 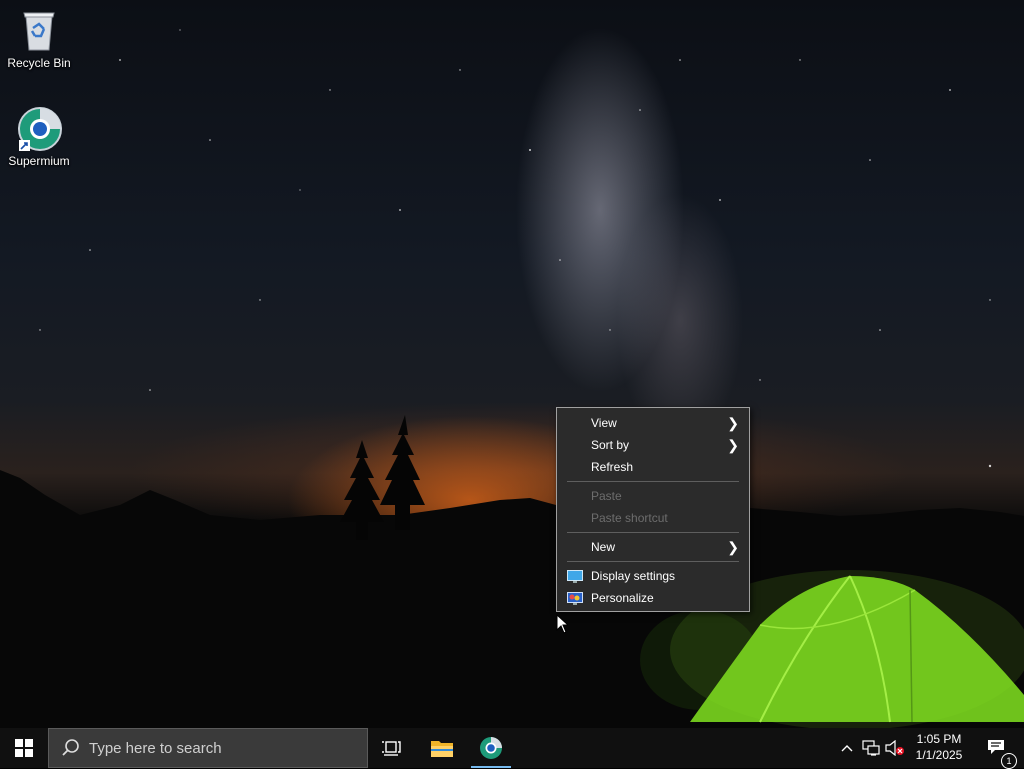 I want to click on volume-tray-button, so click(x=895, y=748).